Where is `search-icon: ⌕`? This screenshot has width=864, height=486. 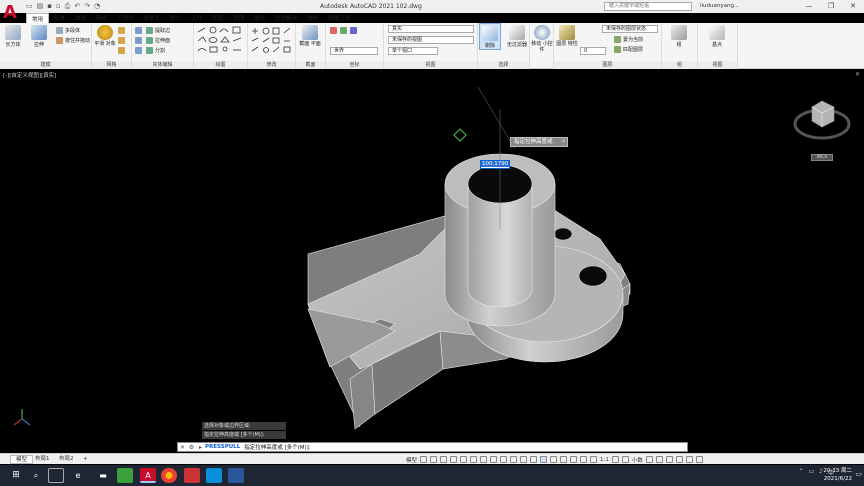
search-icon: ⌕ is located at coordinates (36, 475).